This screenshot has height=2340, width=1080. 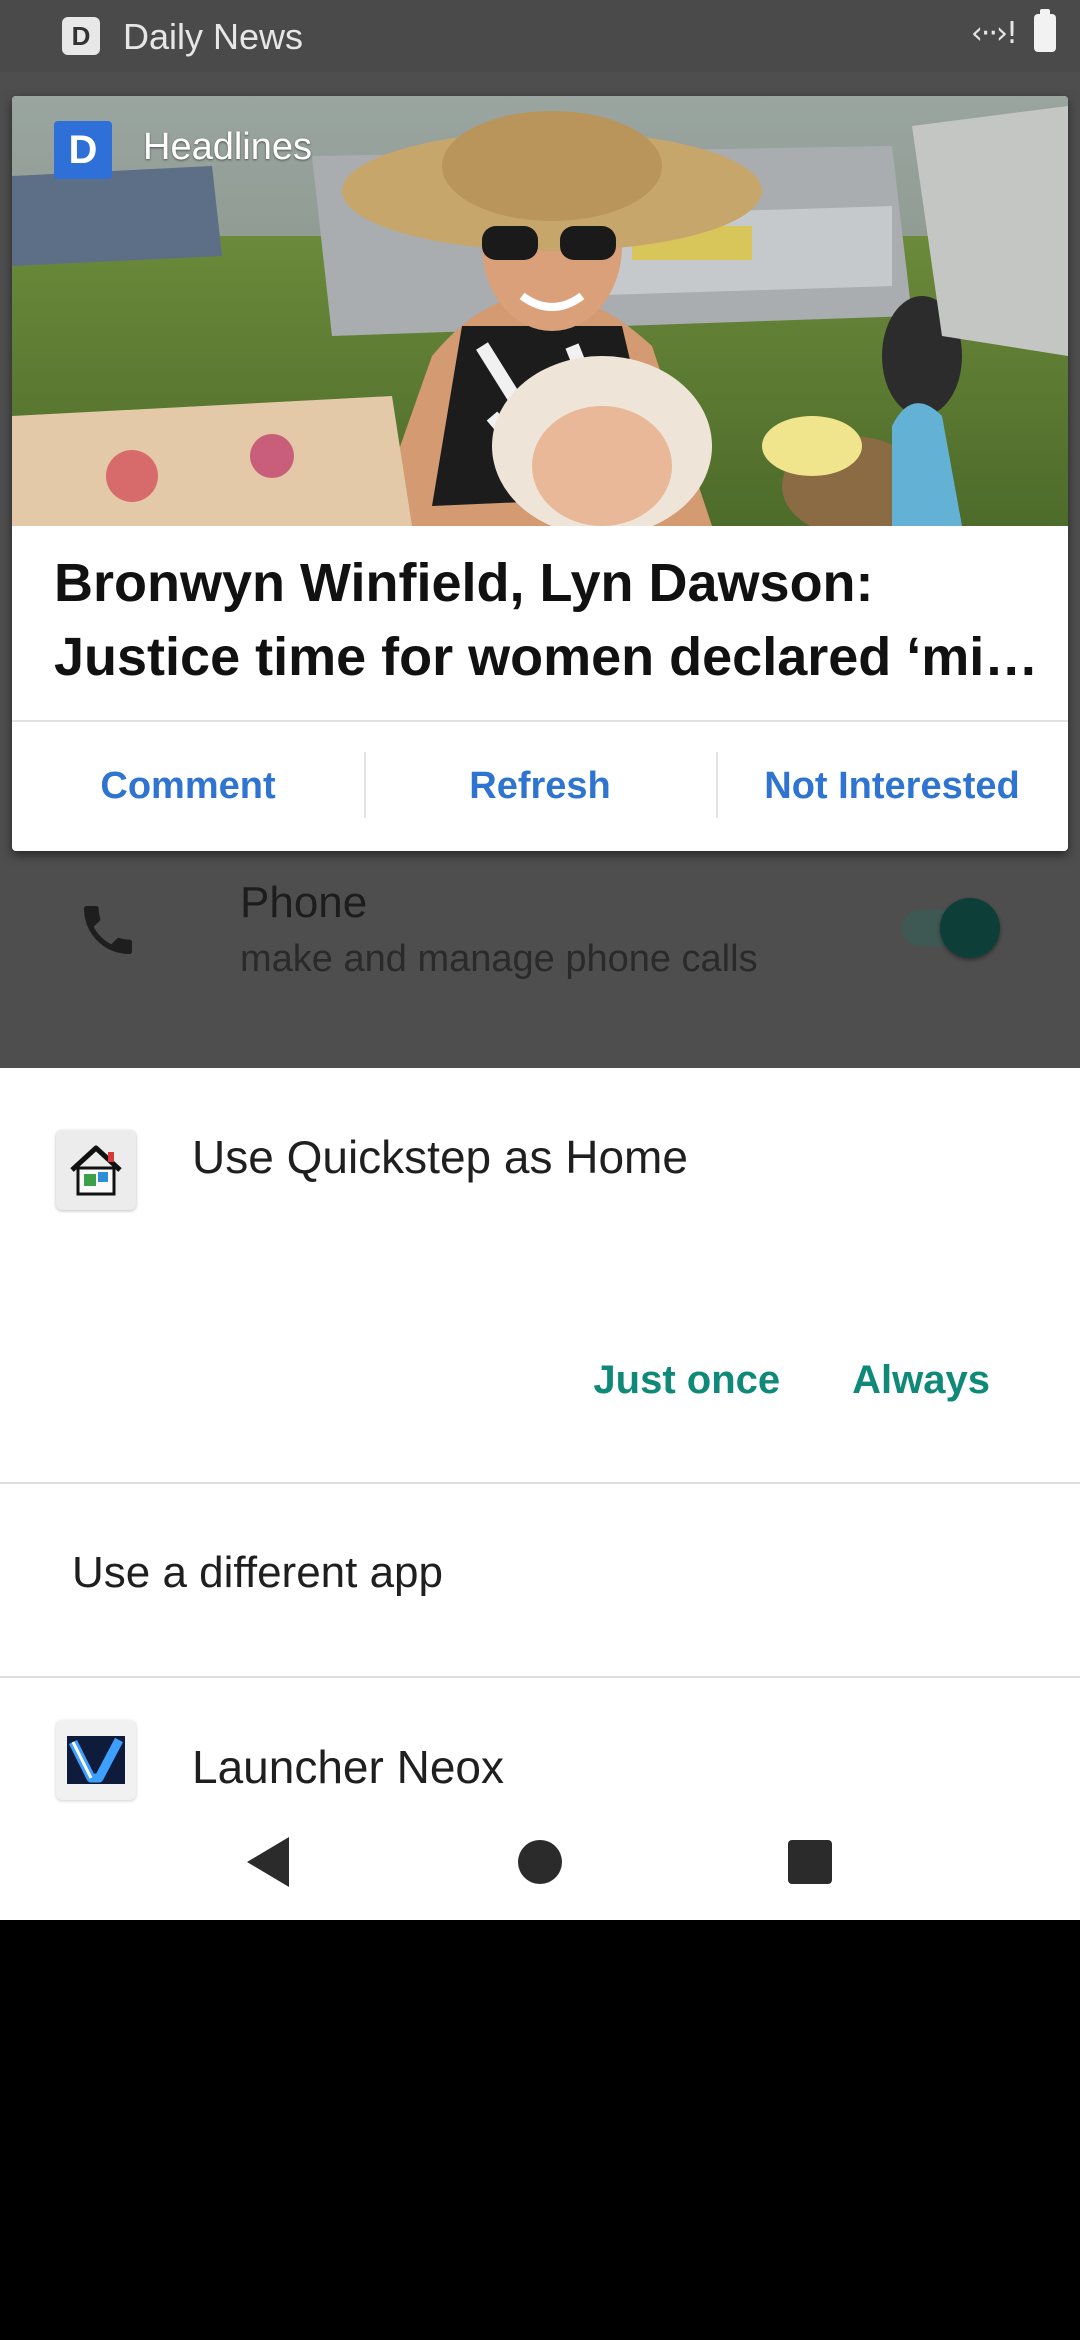 I want to click on phone-icon, so click(x=108, y=930).